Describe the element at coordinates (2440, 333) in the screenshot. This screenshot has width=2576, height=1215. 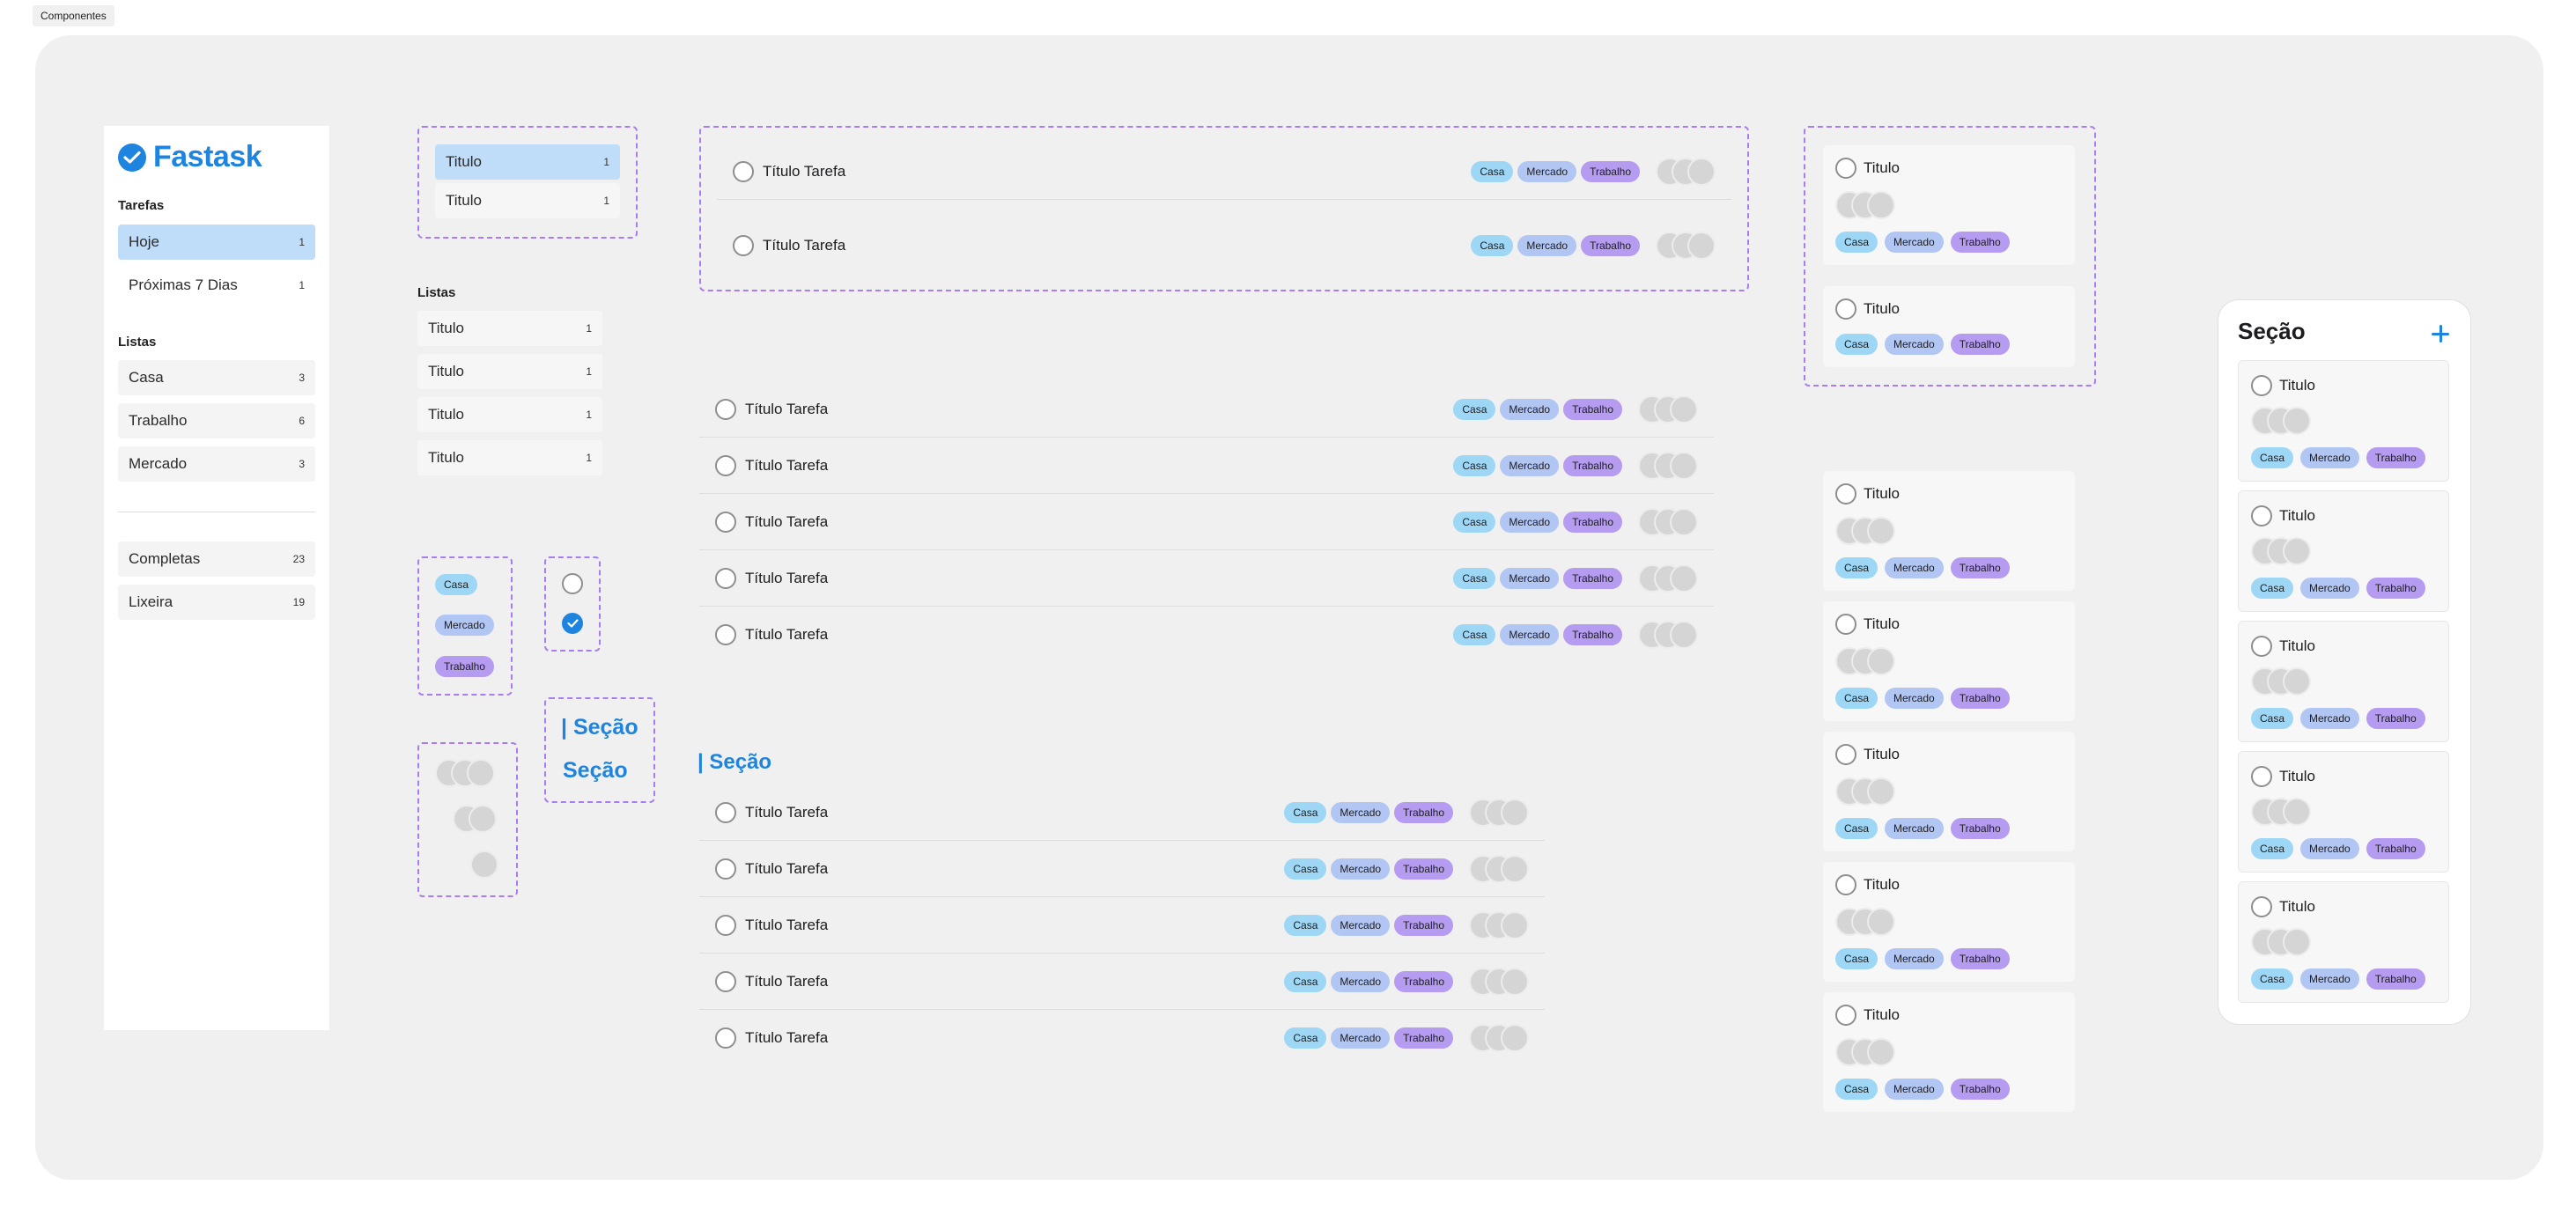
I see `plus-icon` at that location.